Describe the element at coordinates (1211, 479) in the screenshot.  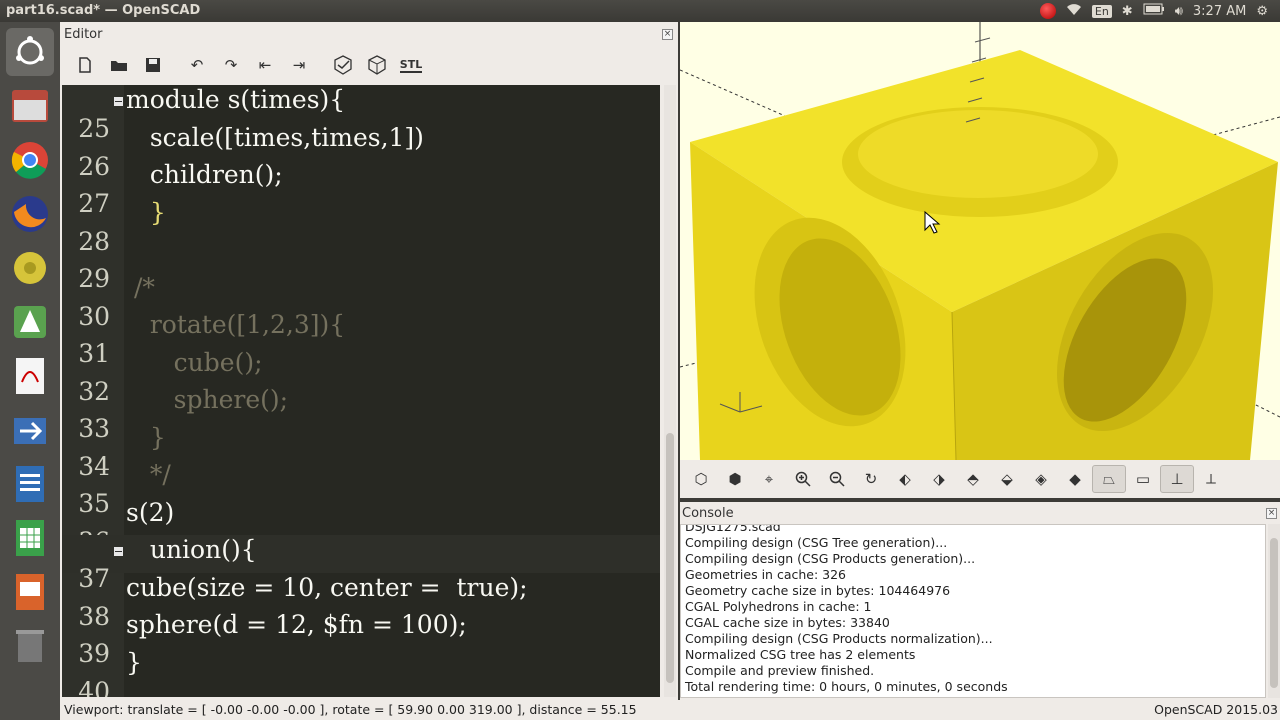
I see `show-scale-icon: ⟂` at that location.